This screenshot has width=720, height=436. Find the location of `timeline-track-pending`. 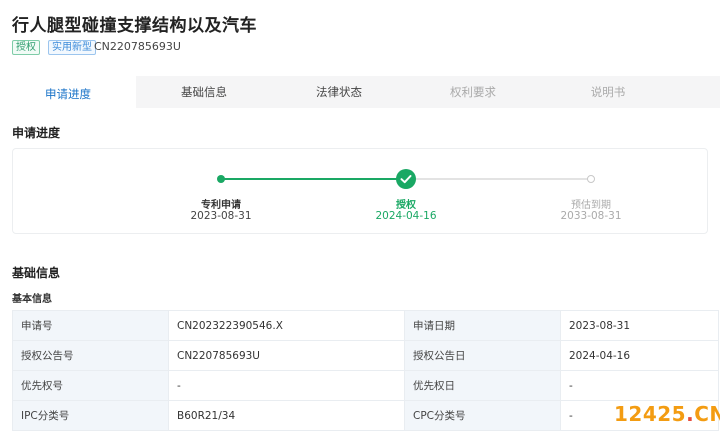

timeline-track-pending is located at coordinates (499, 179).